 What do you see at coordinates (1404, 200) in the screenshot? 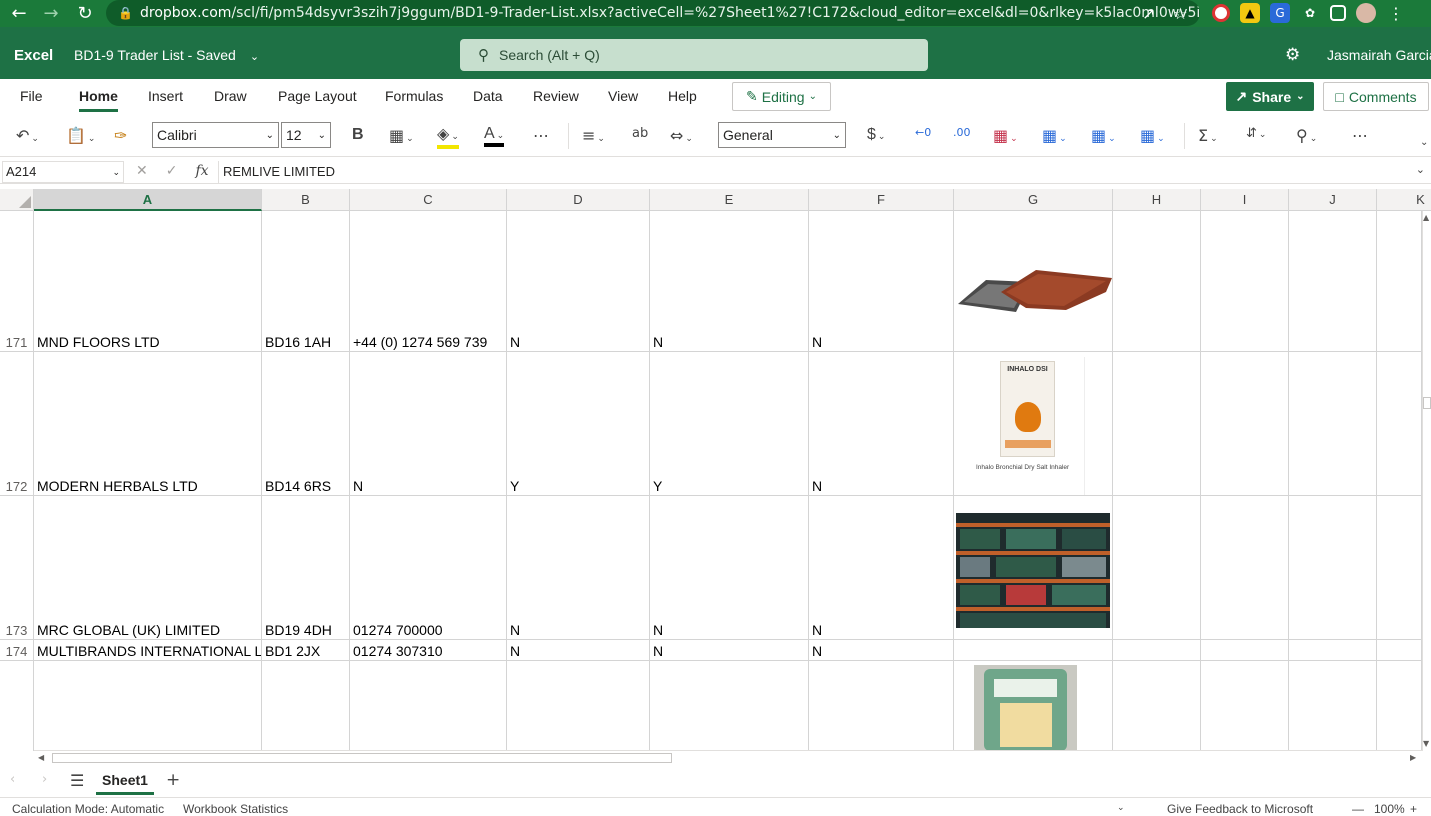
I see `column-header-k: K` at bounding box center [1404, 200].